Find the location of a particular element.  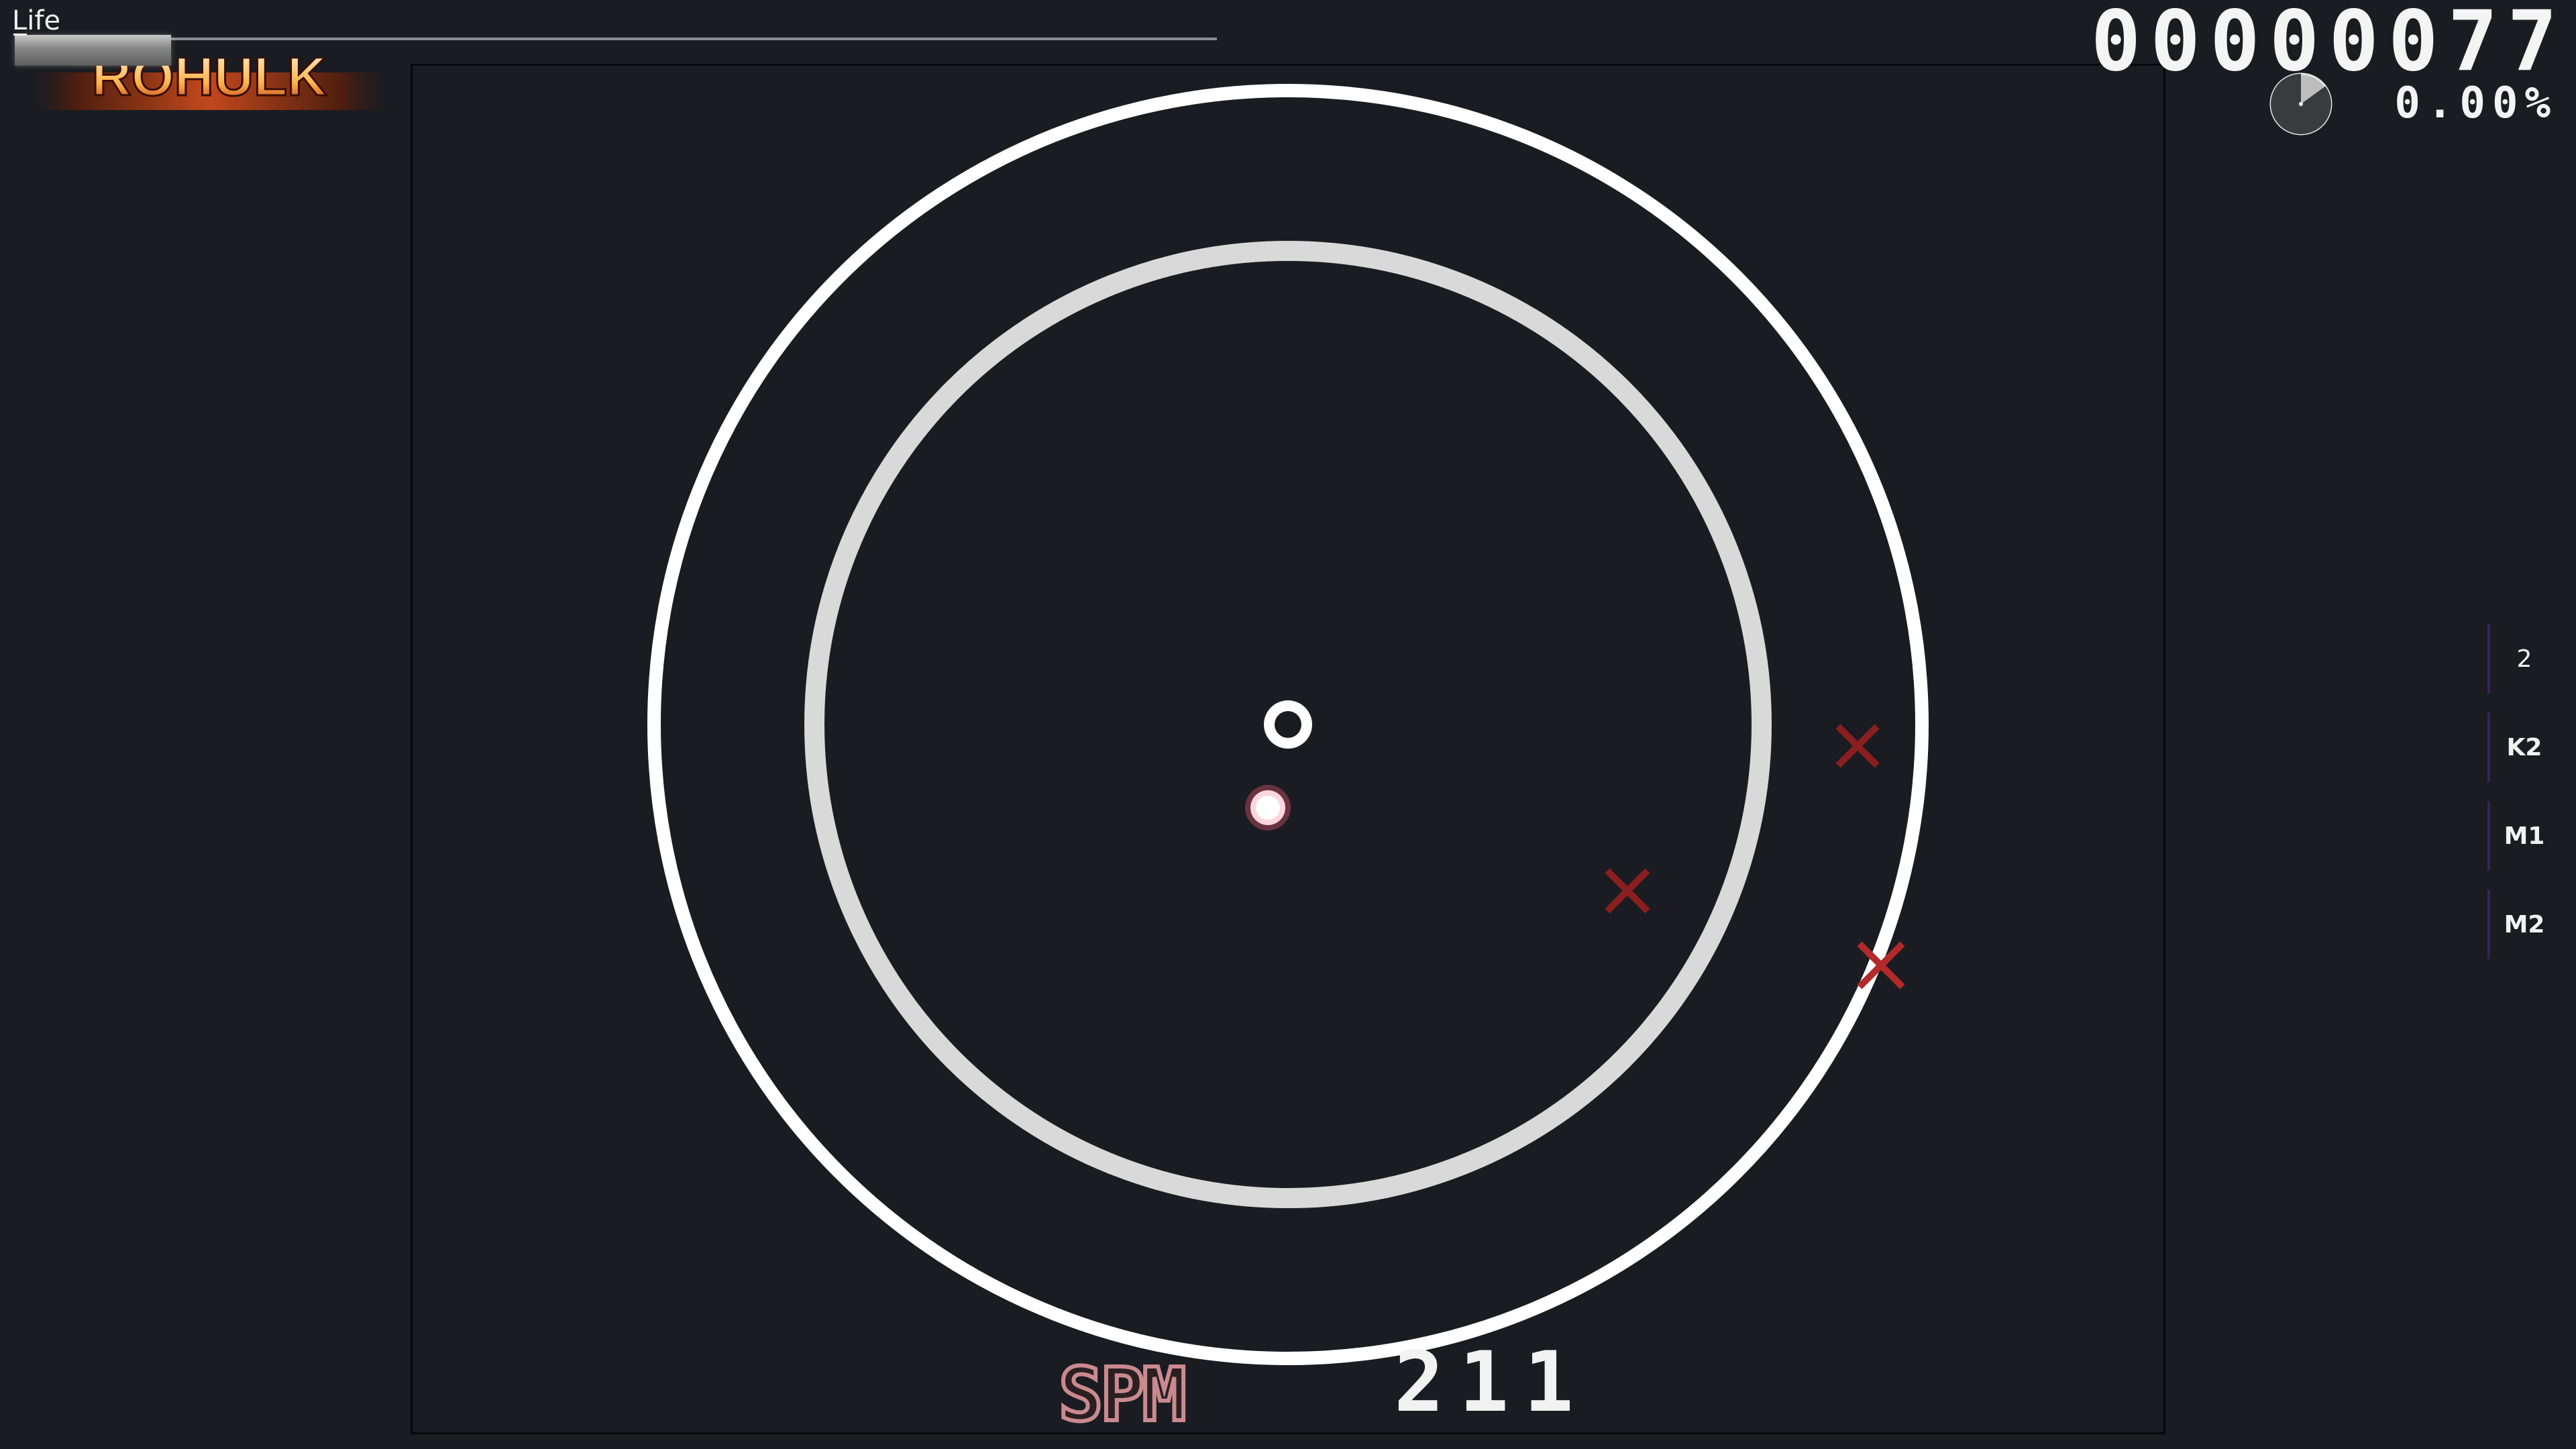

key-overlay: 2 K2 M1 M2 is located at coordinates (2524, 801).